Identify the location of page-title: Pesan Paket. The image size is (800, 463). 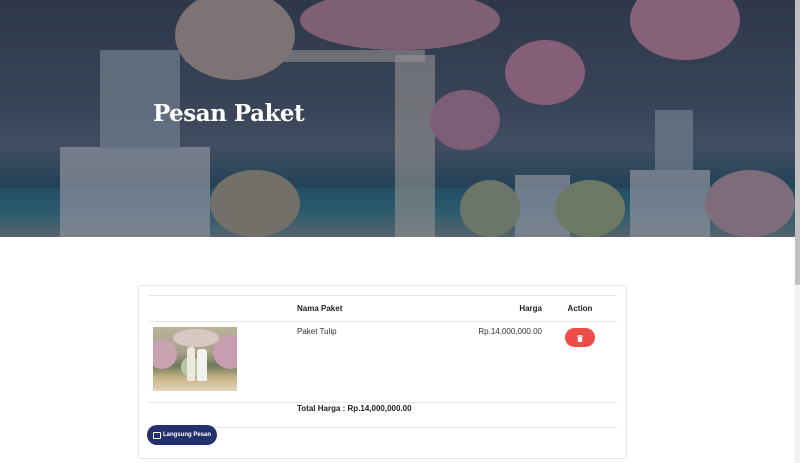
(229, 113).